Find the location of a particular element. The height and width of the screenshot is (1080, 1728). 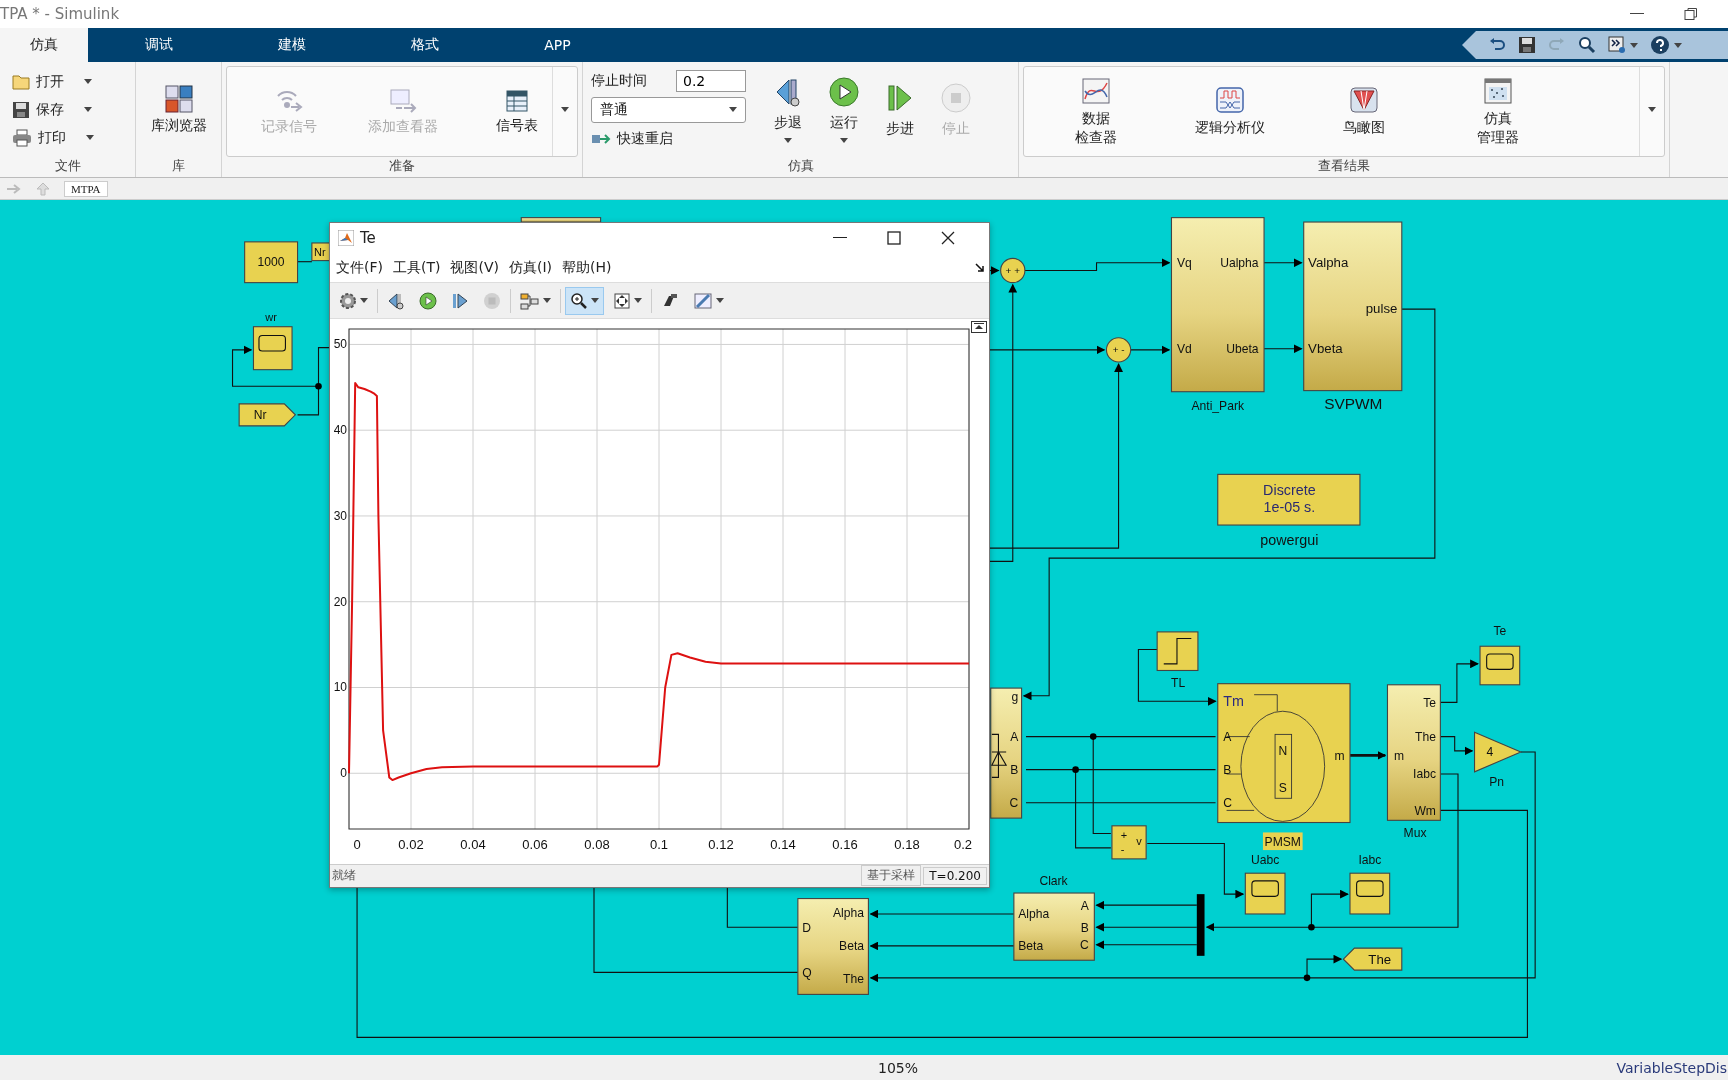

file-menu-button: 打印 is located at coordinates (53, 137).